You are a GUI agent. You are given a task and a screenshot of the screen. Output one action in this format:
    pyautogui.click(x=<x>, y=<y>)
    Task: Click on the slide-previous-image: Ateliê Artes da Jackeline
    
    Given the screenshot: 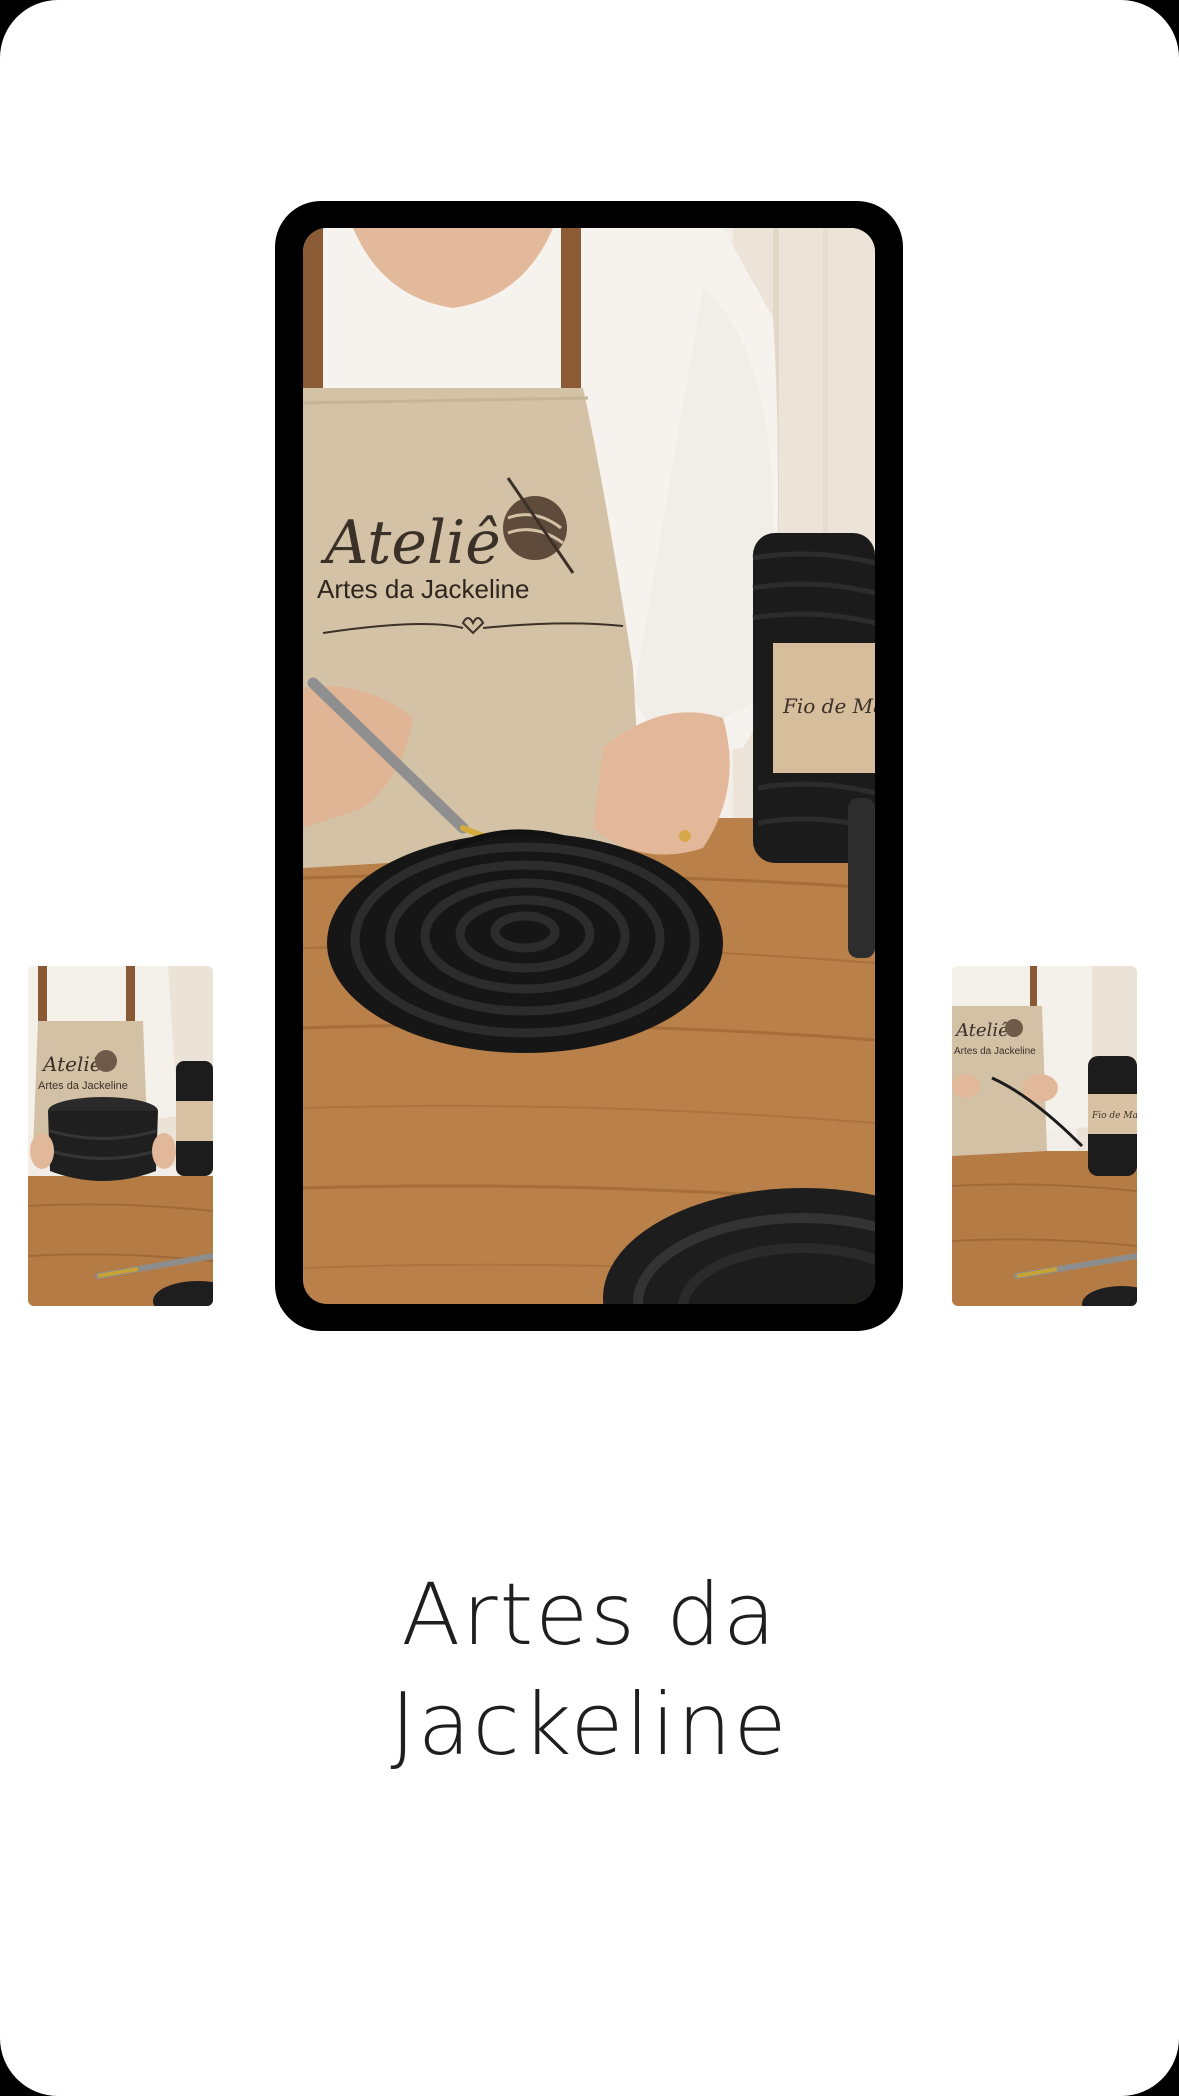 What is the action you would take?
    pyautogui.click(x=120, y=1136)
    